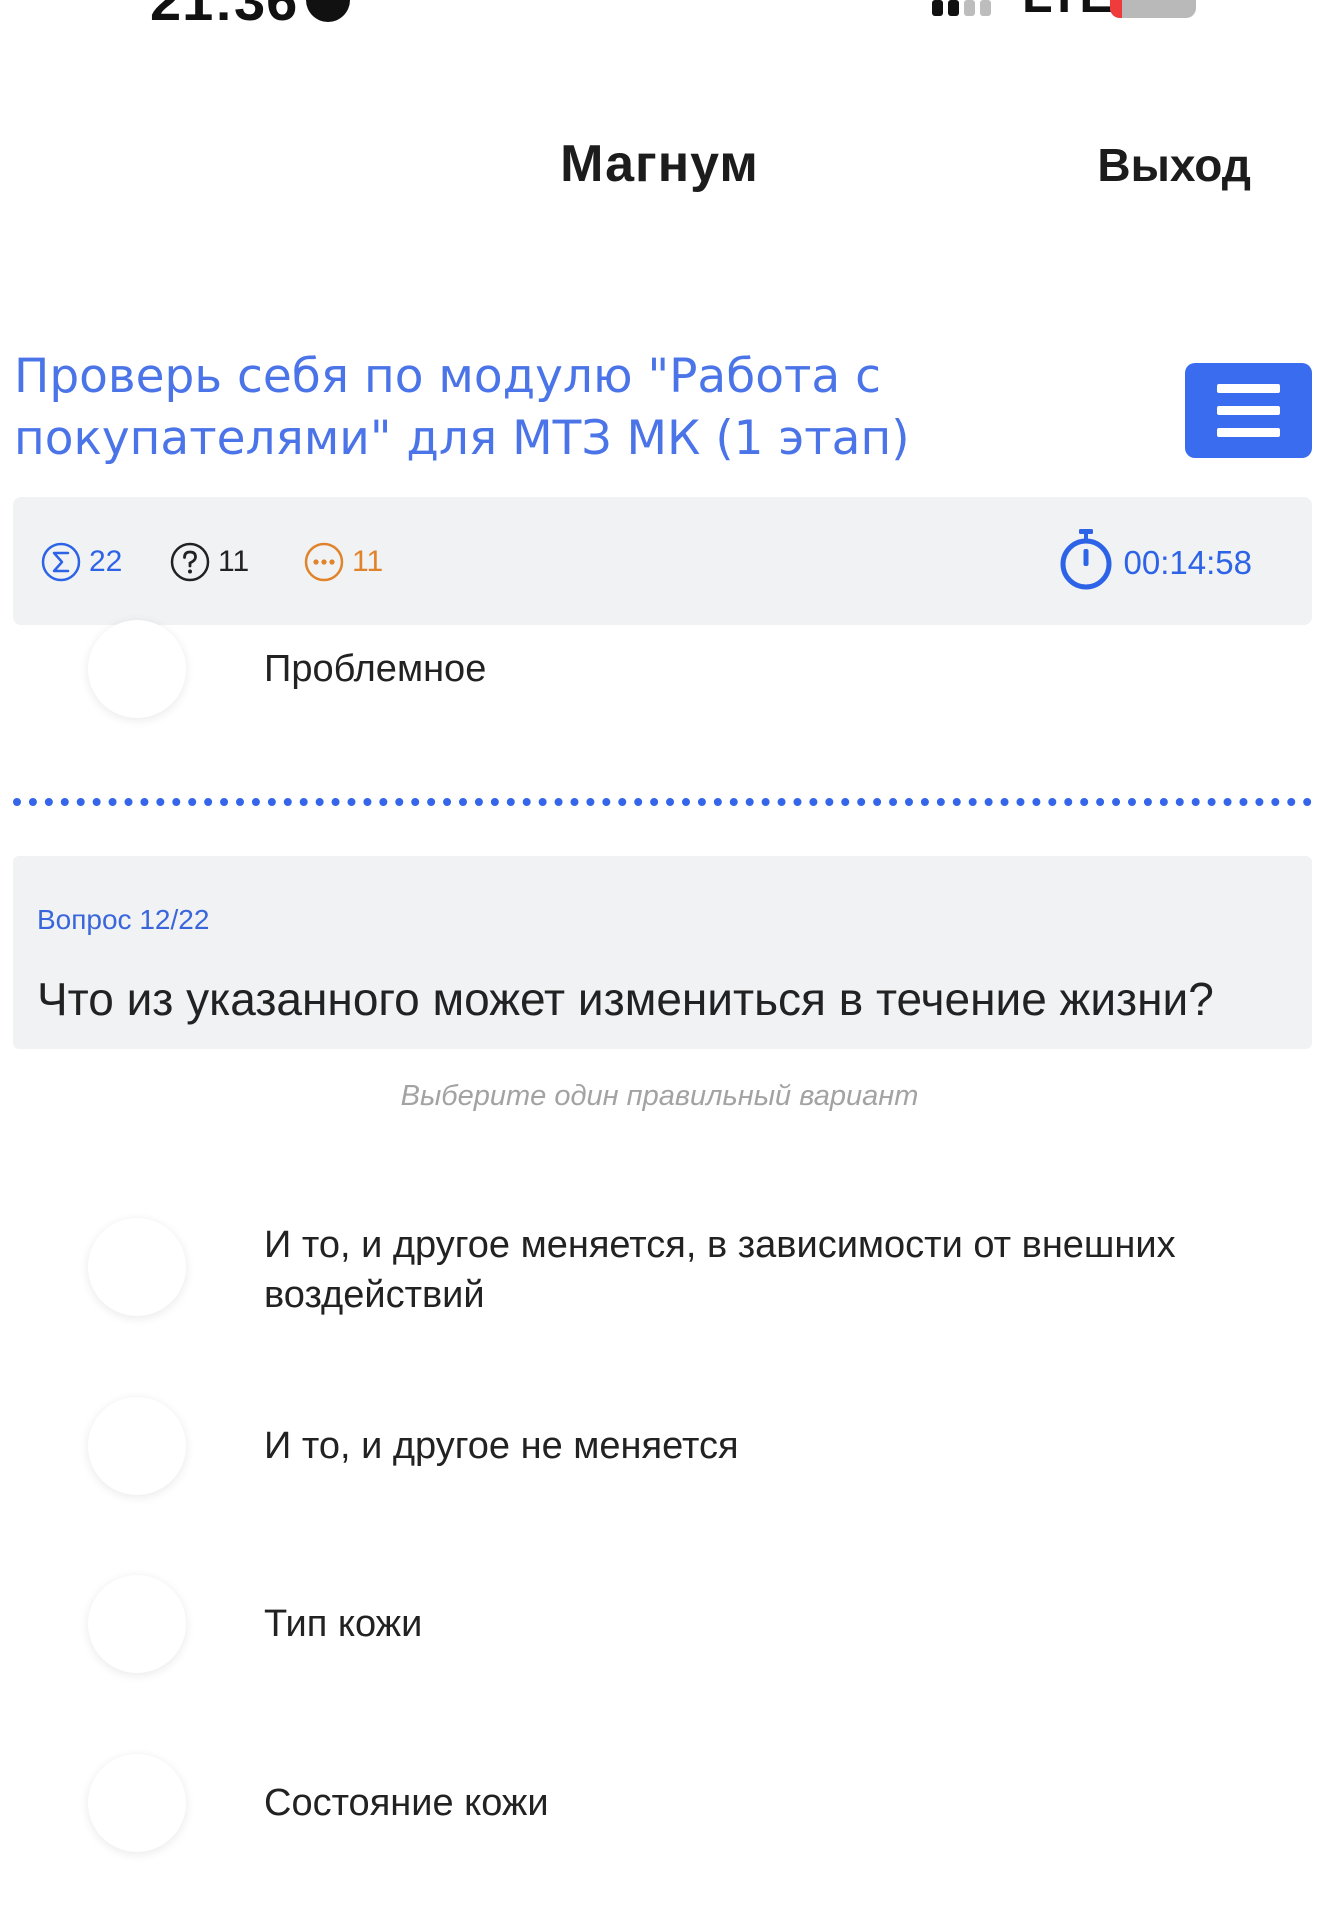 Image resolution: width=1319 pixels, height=1920 pixels. I want to click on exit-button: Выход, so click(1174, 165).